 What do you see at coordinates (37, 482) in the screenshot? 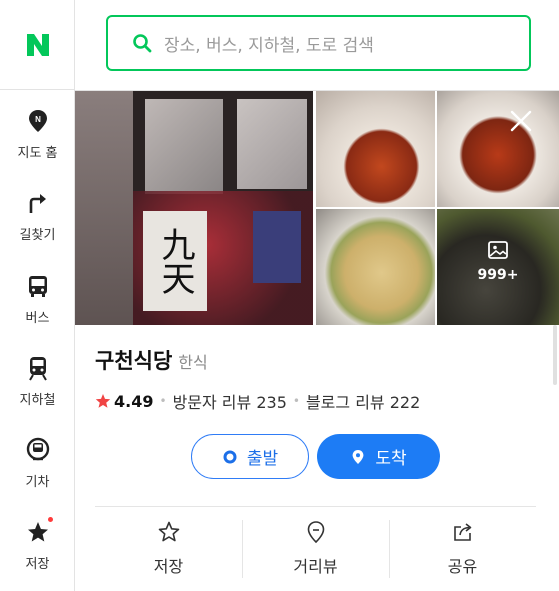
I see `nav-train-label: 기차` at bounding box center [37, 482].